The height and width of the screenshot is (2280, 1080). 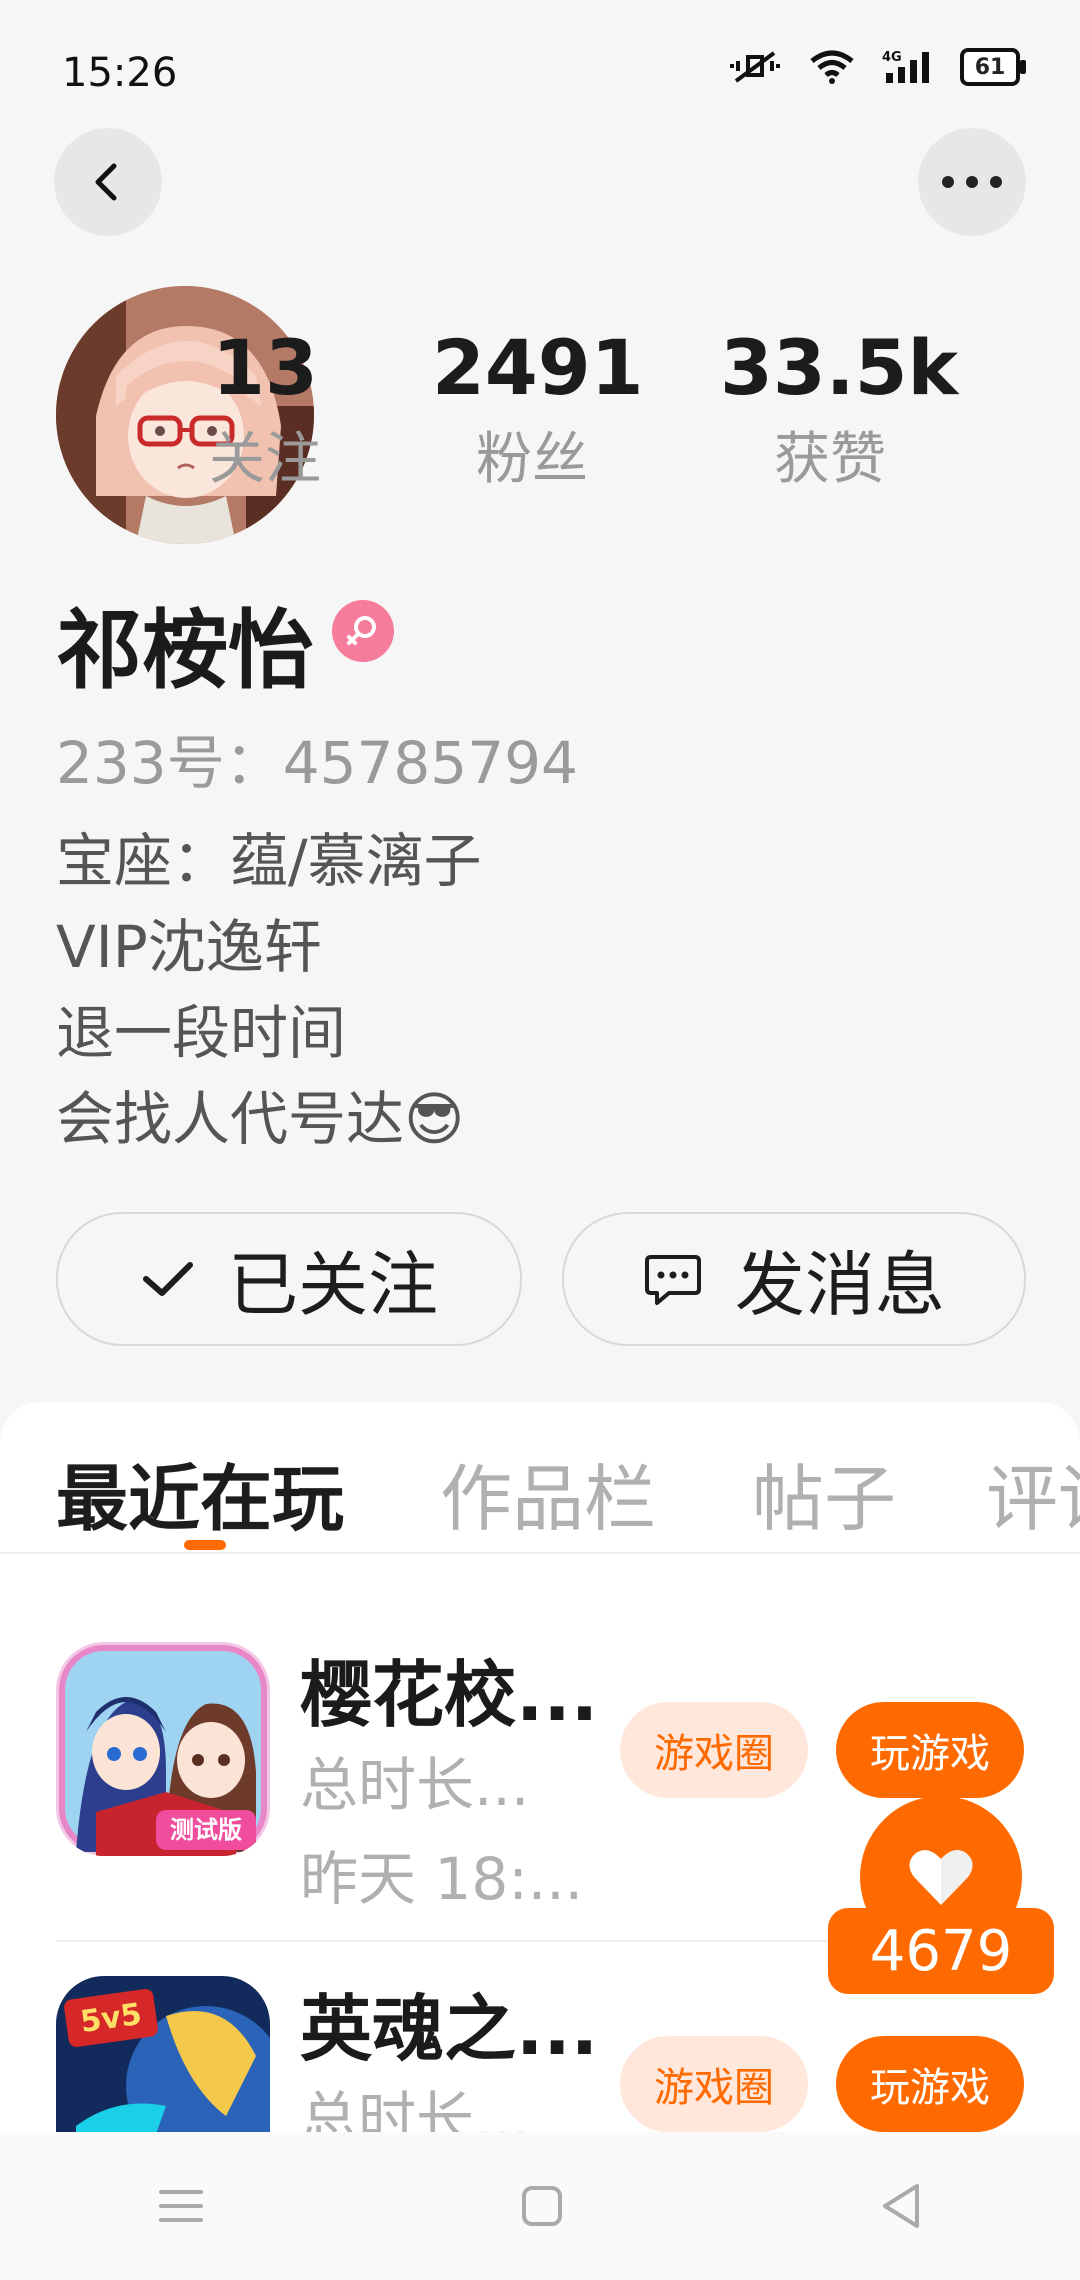 What do you see at coordinates (839, 367) in the screenshot?
I see `likes-count: 33.5k` at bounding box center [839, 367].